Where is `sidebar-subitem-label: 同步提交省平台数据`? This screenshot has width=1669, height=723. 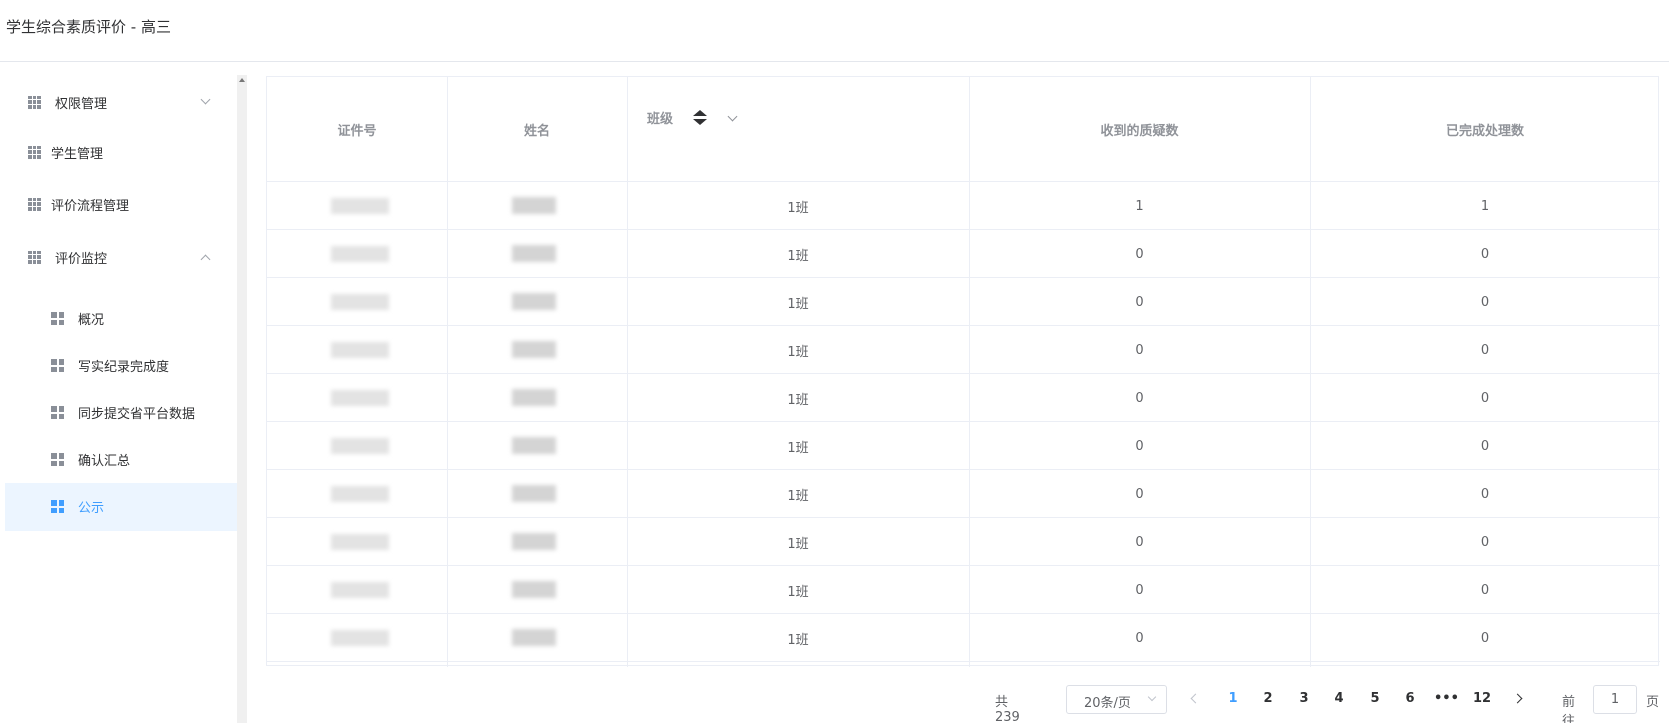 sidebar-subitem-label: 同步提交省平台数据 is located at coordinates (137, 414).